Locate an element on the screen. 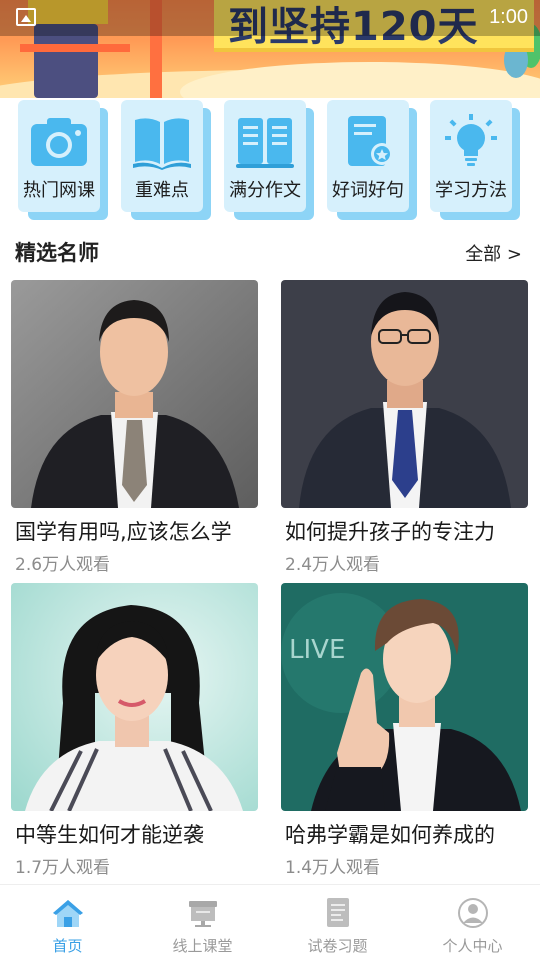  tab-label: 试卷习题 is located at coordinates (337, 946).